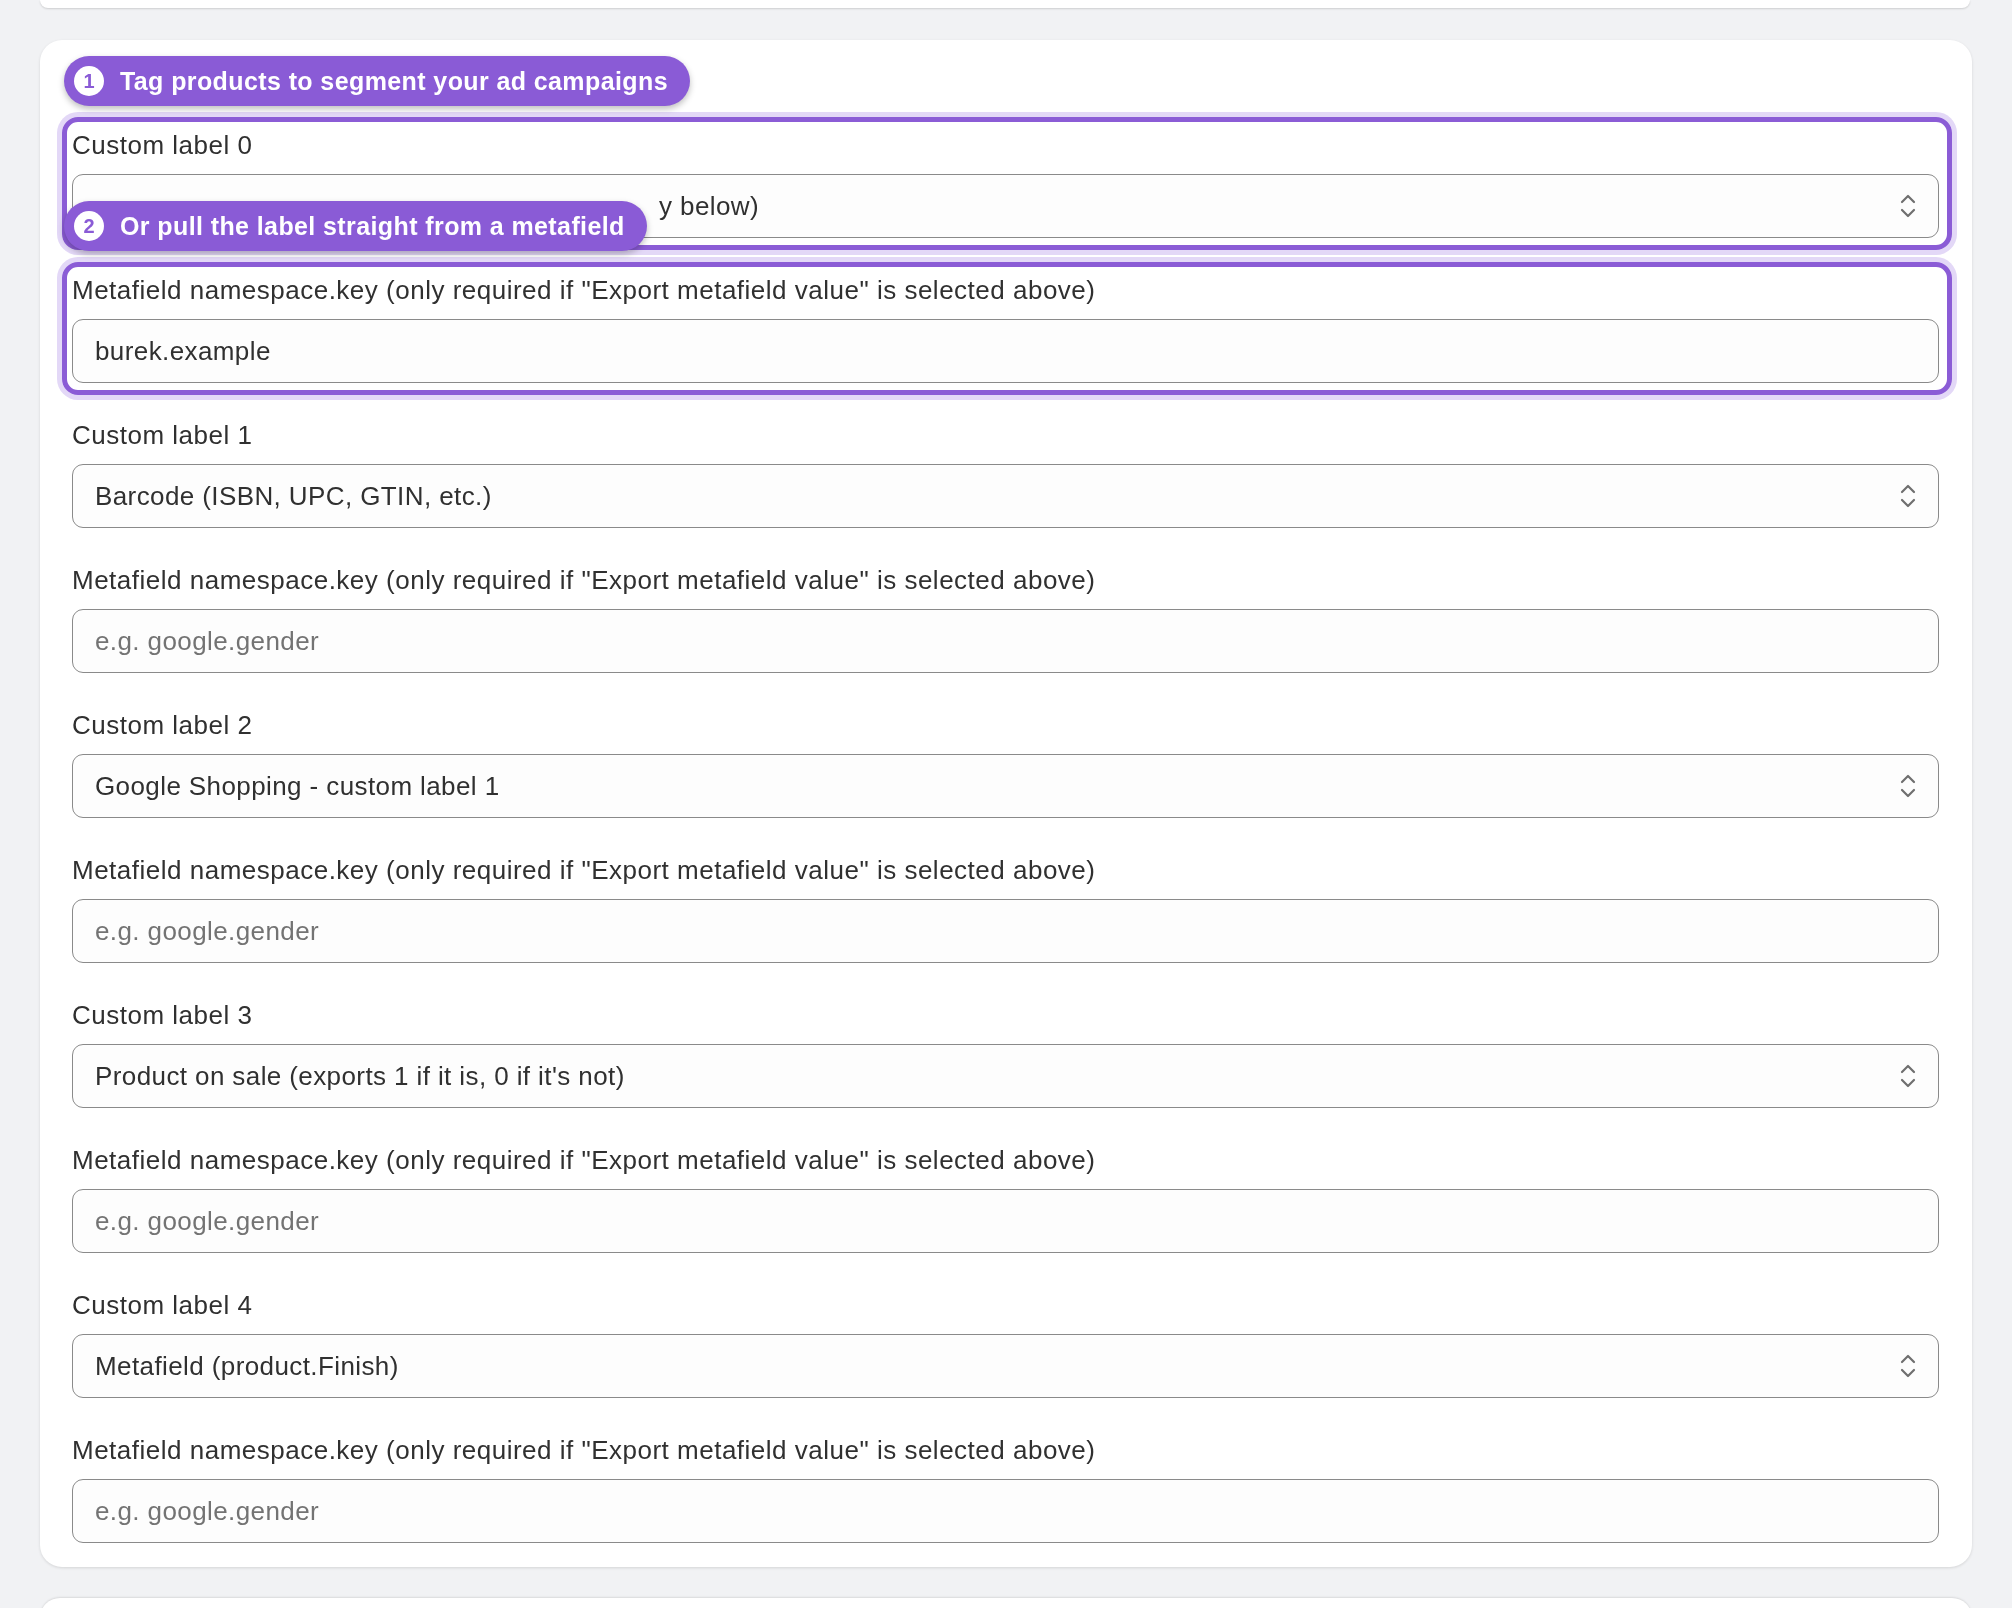 The width and height of the screenshot is (2012, 1608). Describe the element at coordinates (89, 81) in the screenshot. I see `step-number: 1` at that location.